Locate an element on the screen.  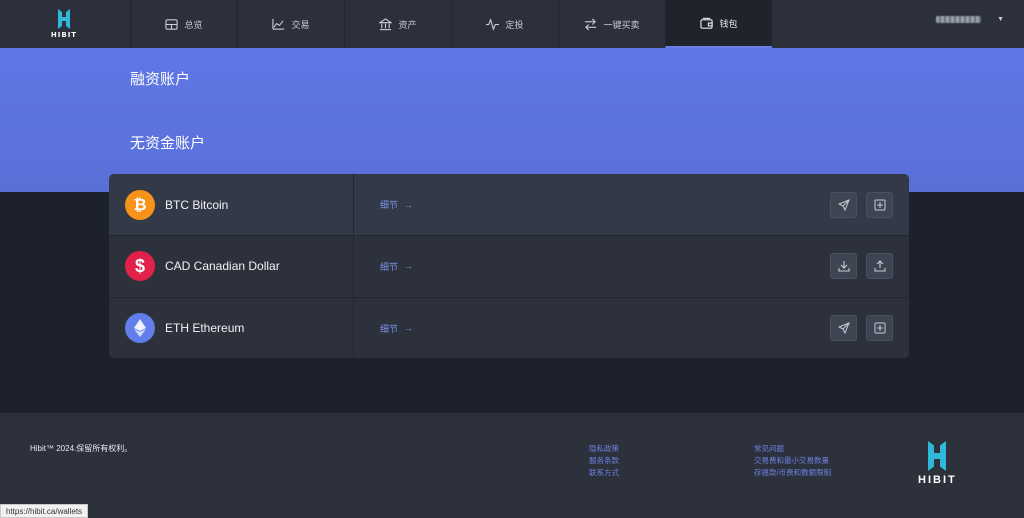
privacy-policy-link: 隐私政策 is located at coordinates (604, 449).